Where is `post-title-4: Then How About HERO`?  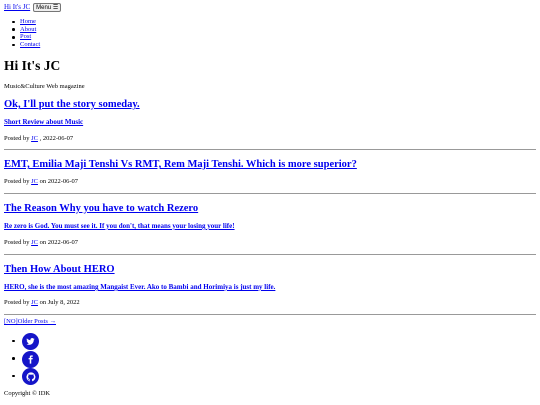
post-title-4: Then How About HERO is located at coordinates (59, 269).